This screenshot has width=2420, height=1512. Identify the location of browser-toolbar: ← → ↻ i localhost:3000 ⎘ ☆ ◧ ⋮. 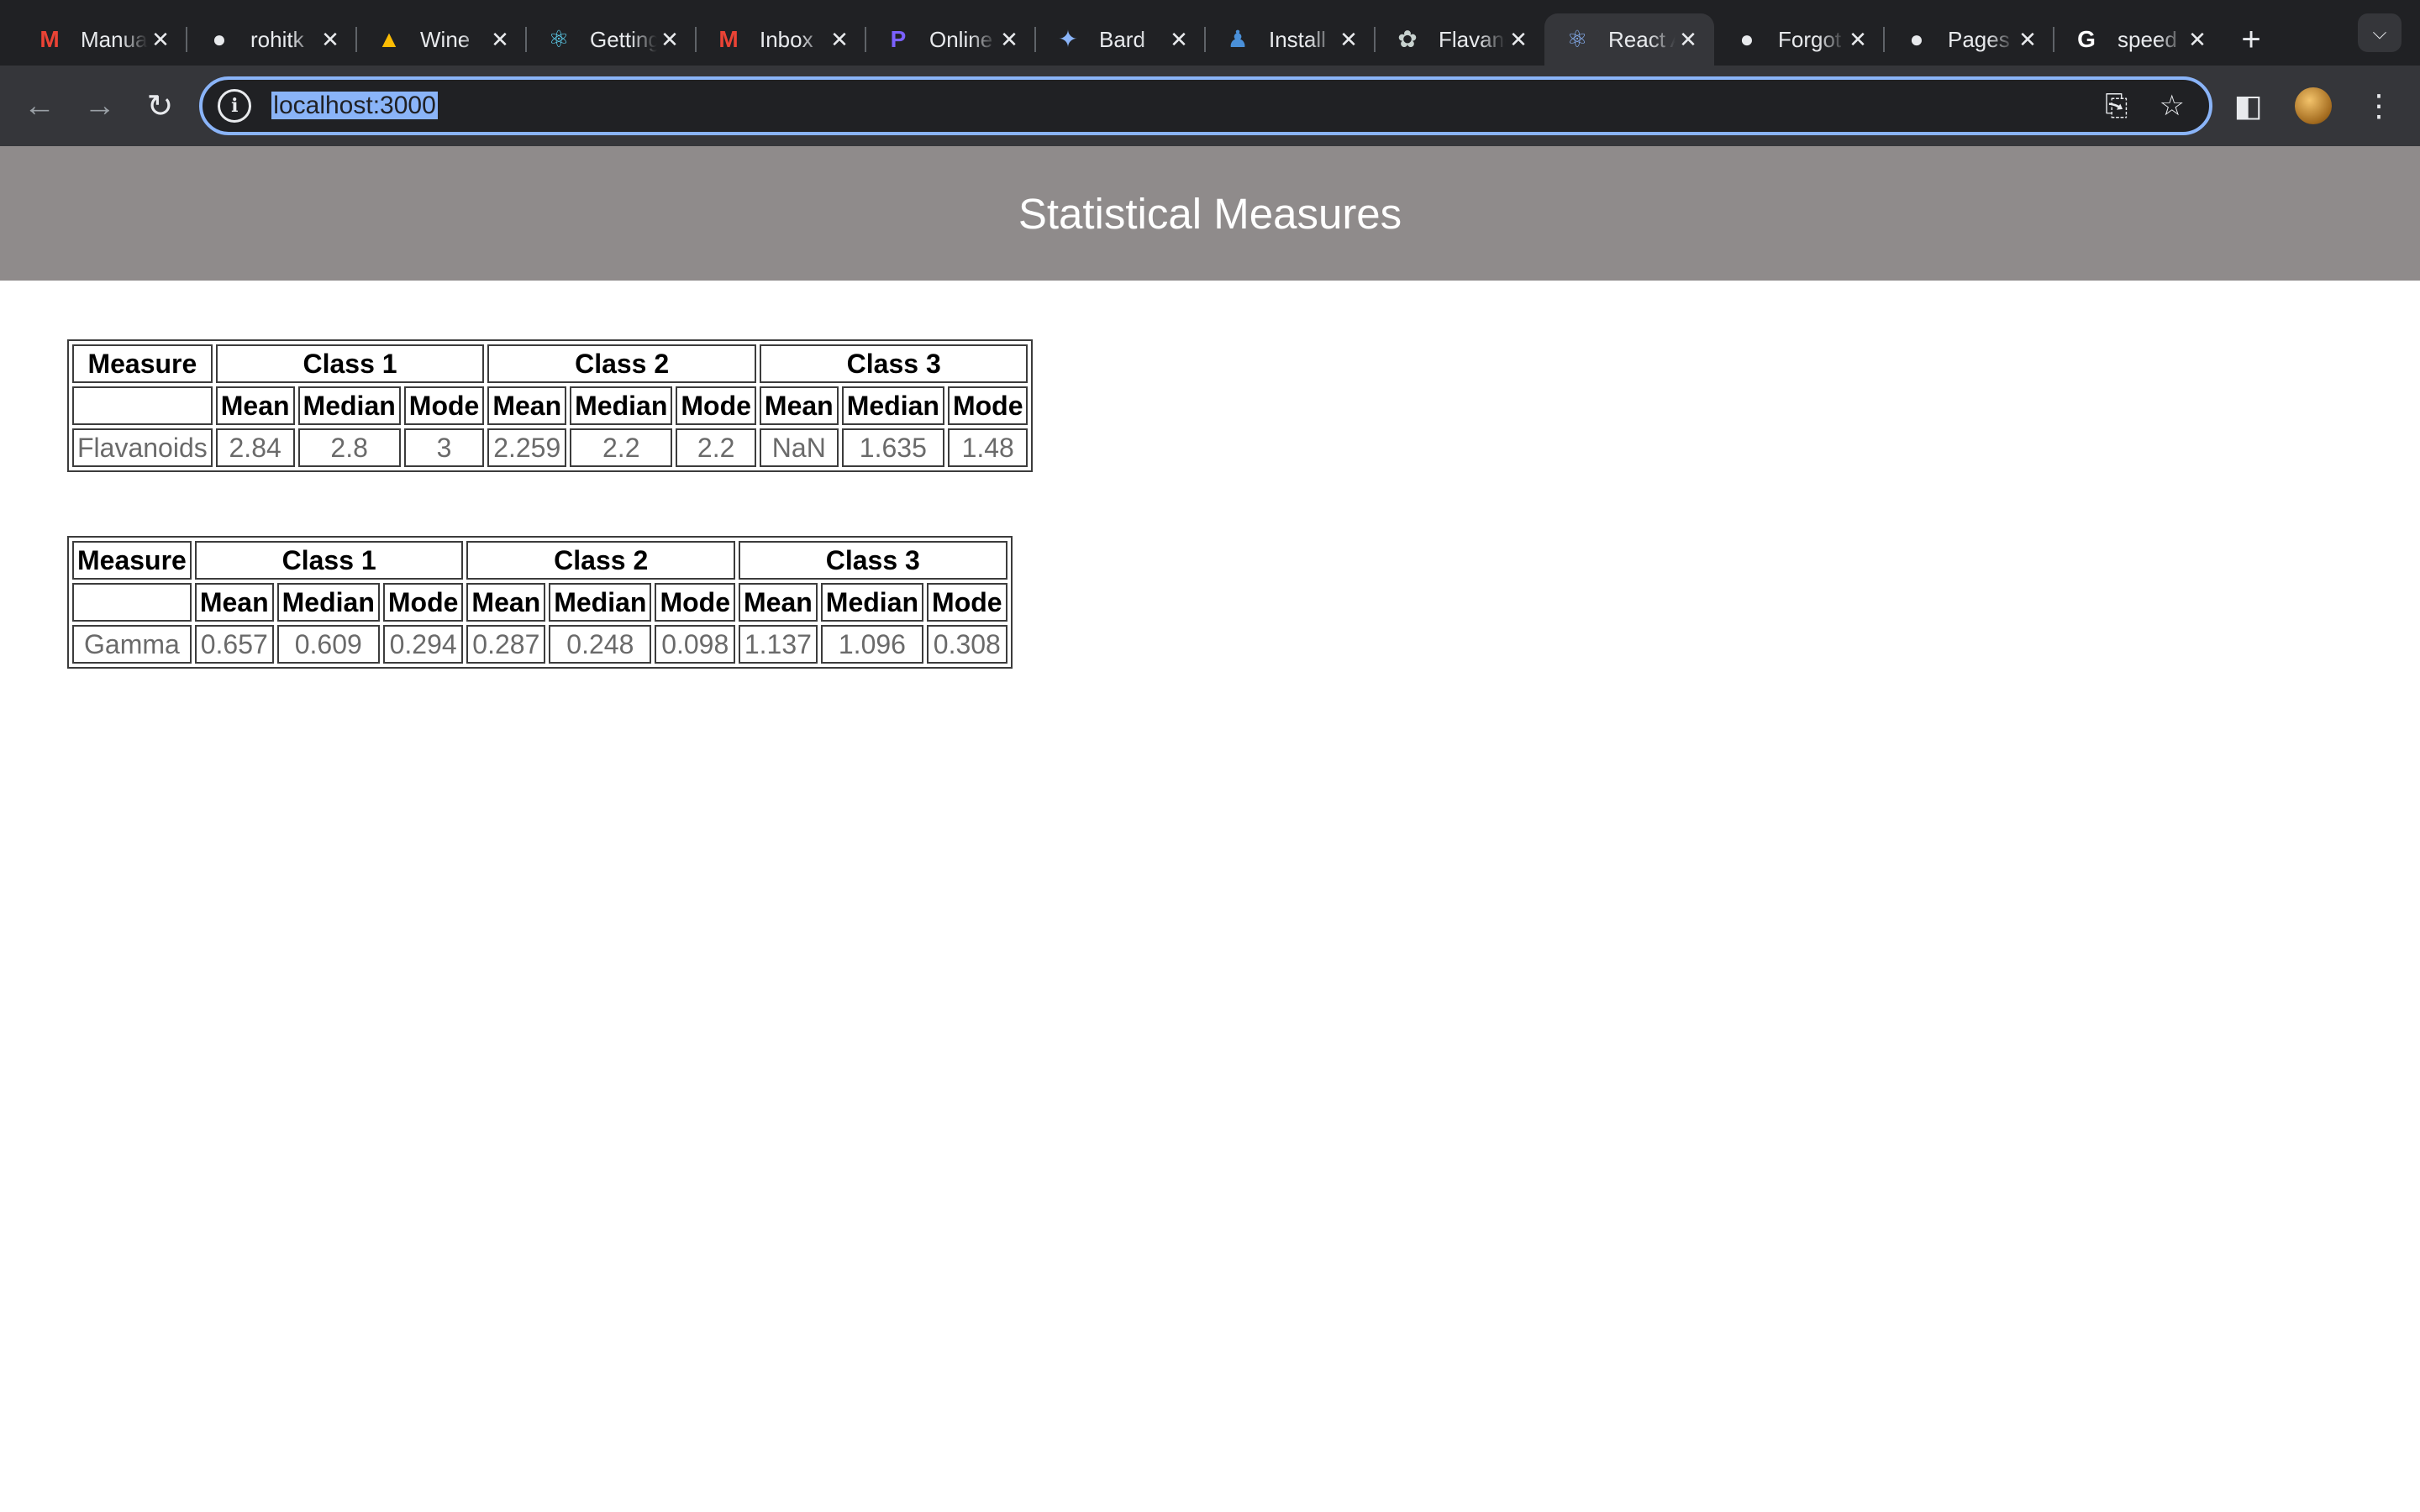
(1210, 106).